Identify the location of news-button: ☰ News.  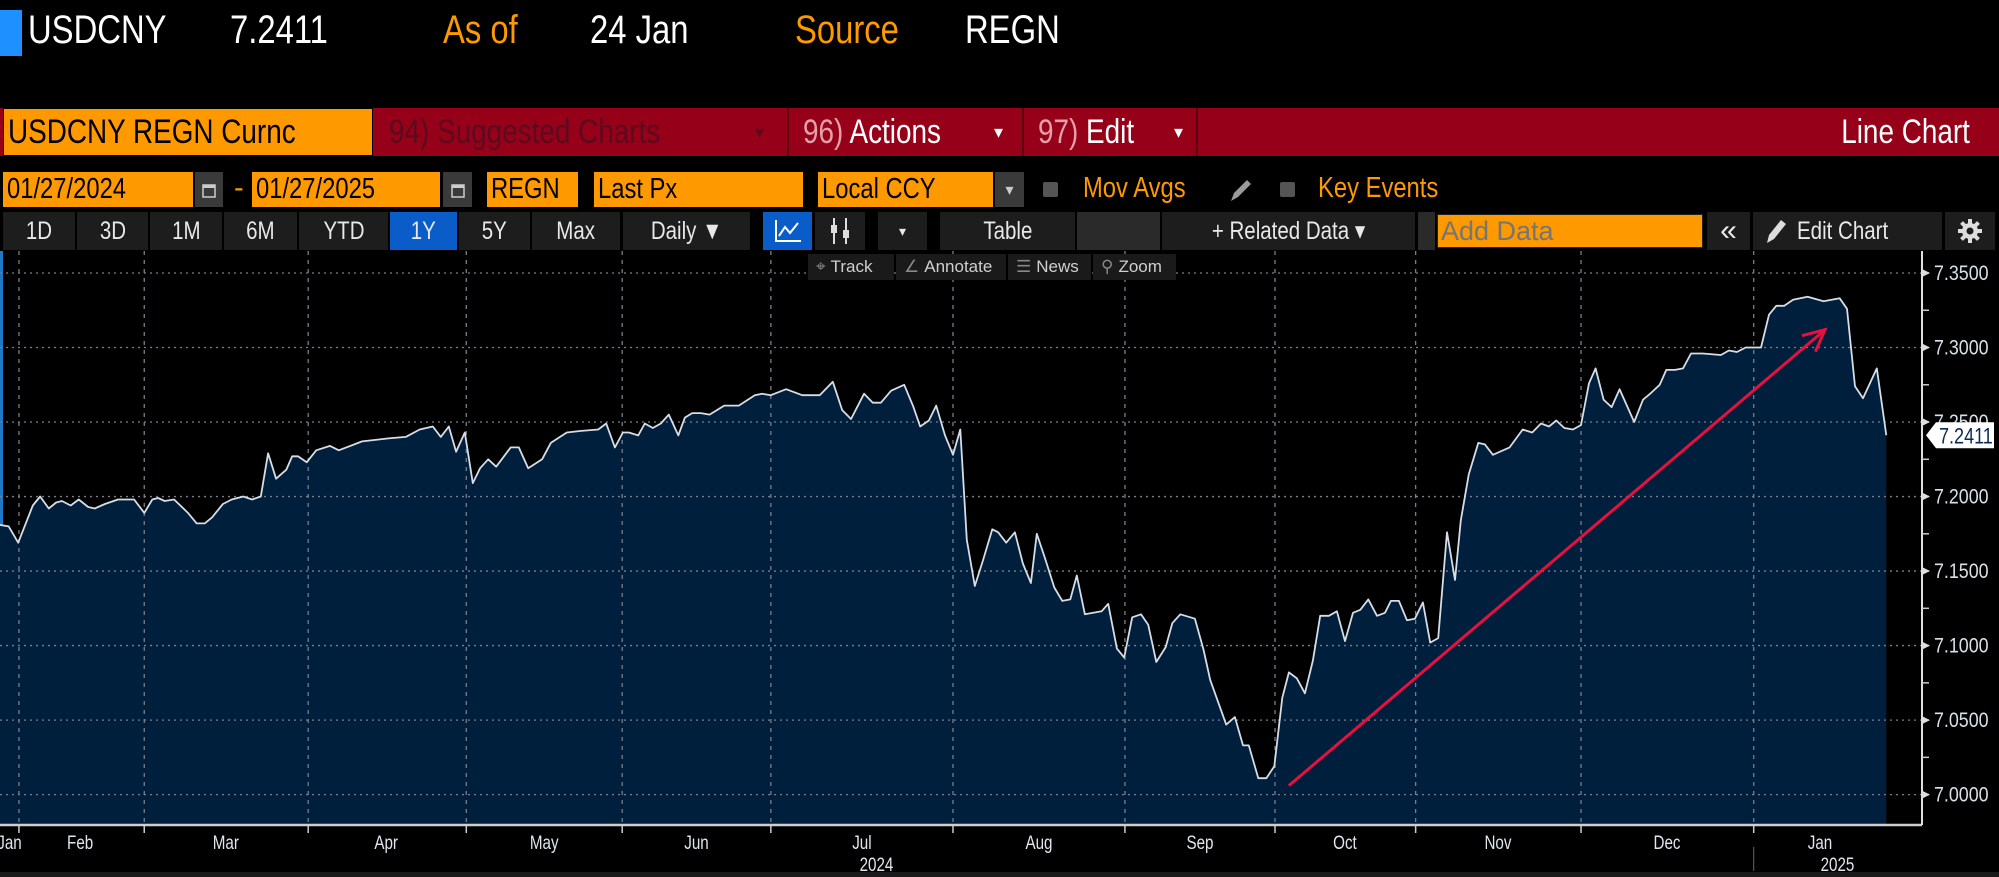
(1049, 267).